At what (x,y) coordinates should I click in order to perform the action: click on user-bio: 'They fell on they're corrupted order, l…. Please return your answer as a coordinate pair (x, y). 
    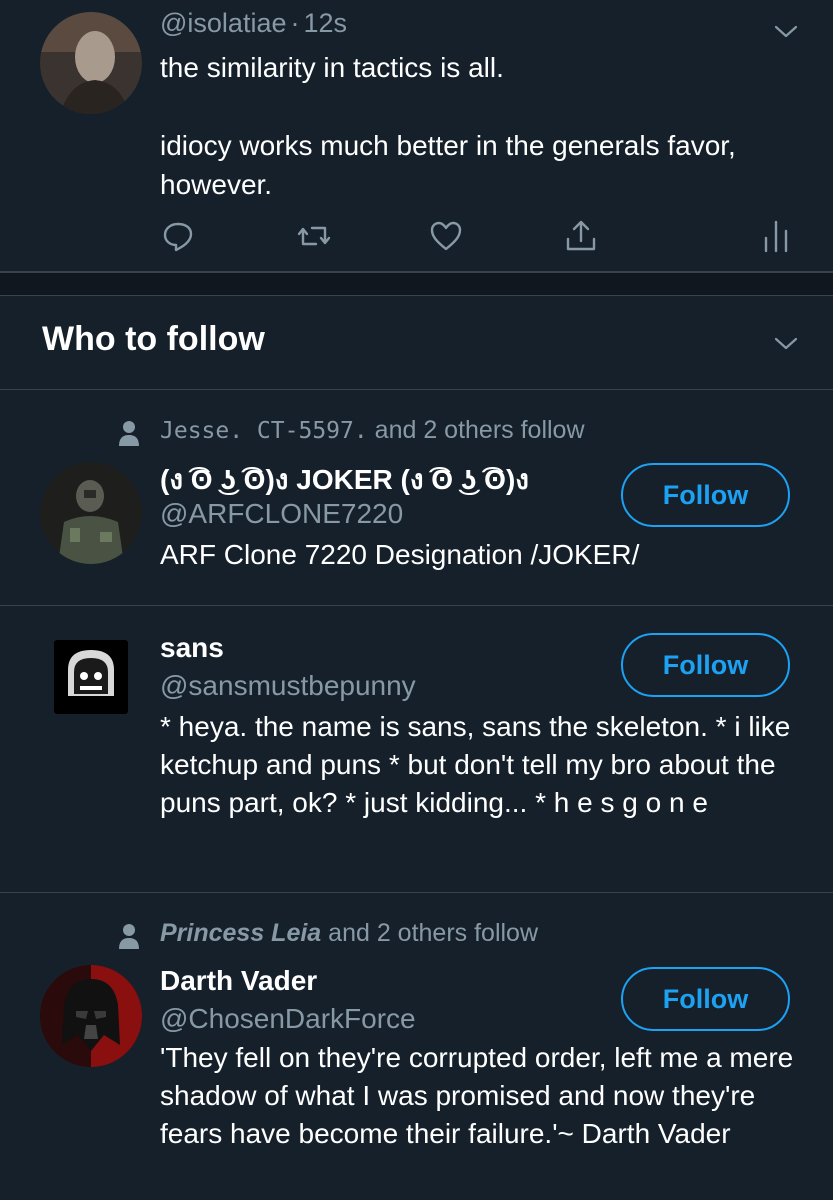
    Looking at the image, I should click on (477, 1095).